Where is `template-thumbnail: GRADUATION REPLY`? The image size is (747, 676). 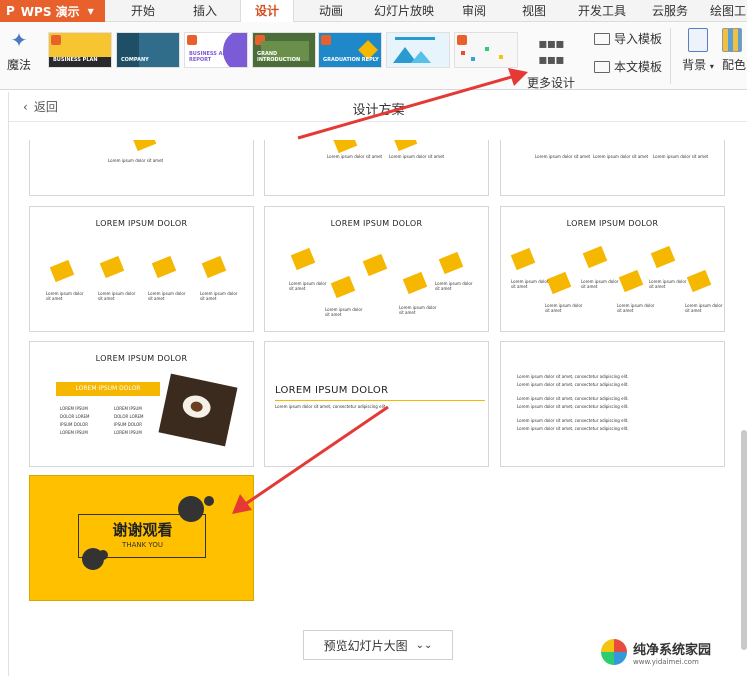
template-thumbnail: GRADUATION REPLY is located at coordinates (350, 50).